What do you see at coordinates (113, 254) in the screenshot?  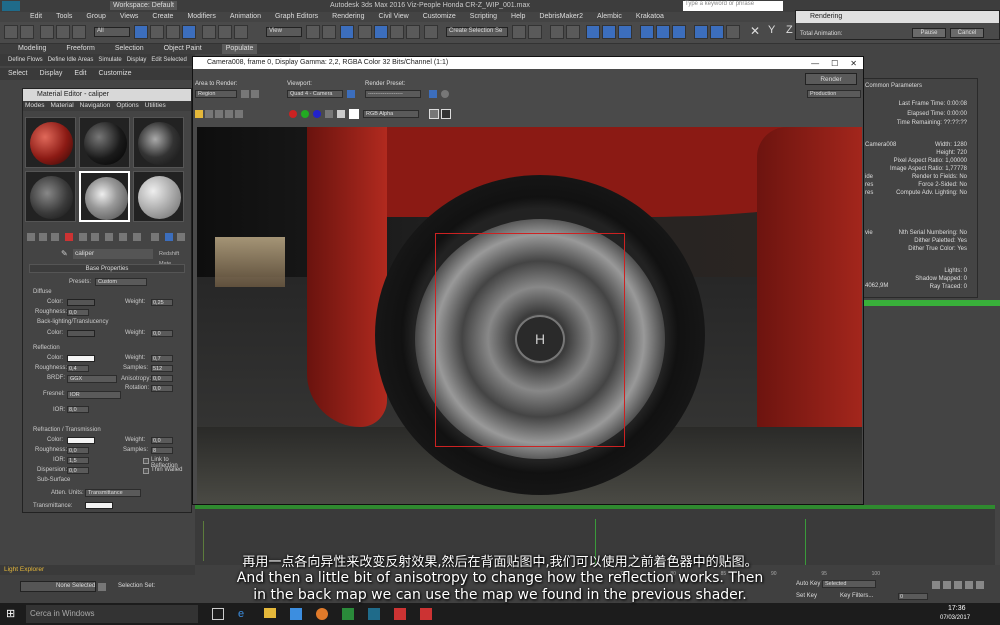 I see `material-name-input: caliper` at bounding box center [113, 254].